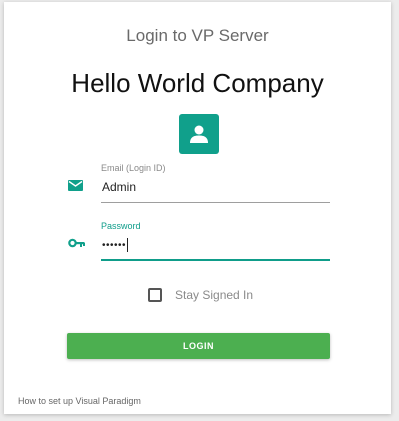 This screenshot has height=421, width=399. Describe the element at coordinates (114, 245) in the screenshot. I see `password-value: ••••••` at that location.